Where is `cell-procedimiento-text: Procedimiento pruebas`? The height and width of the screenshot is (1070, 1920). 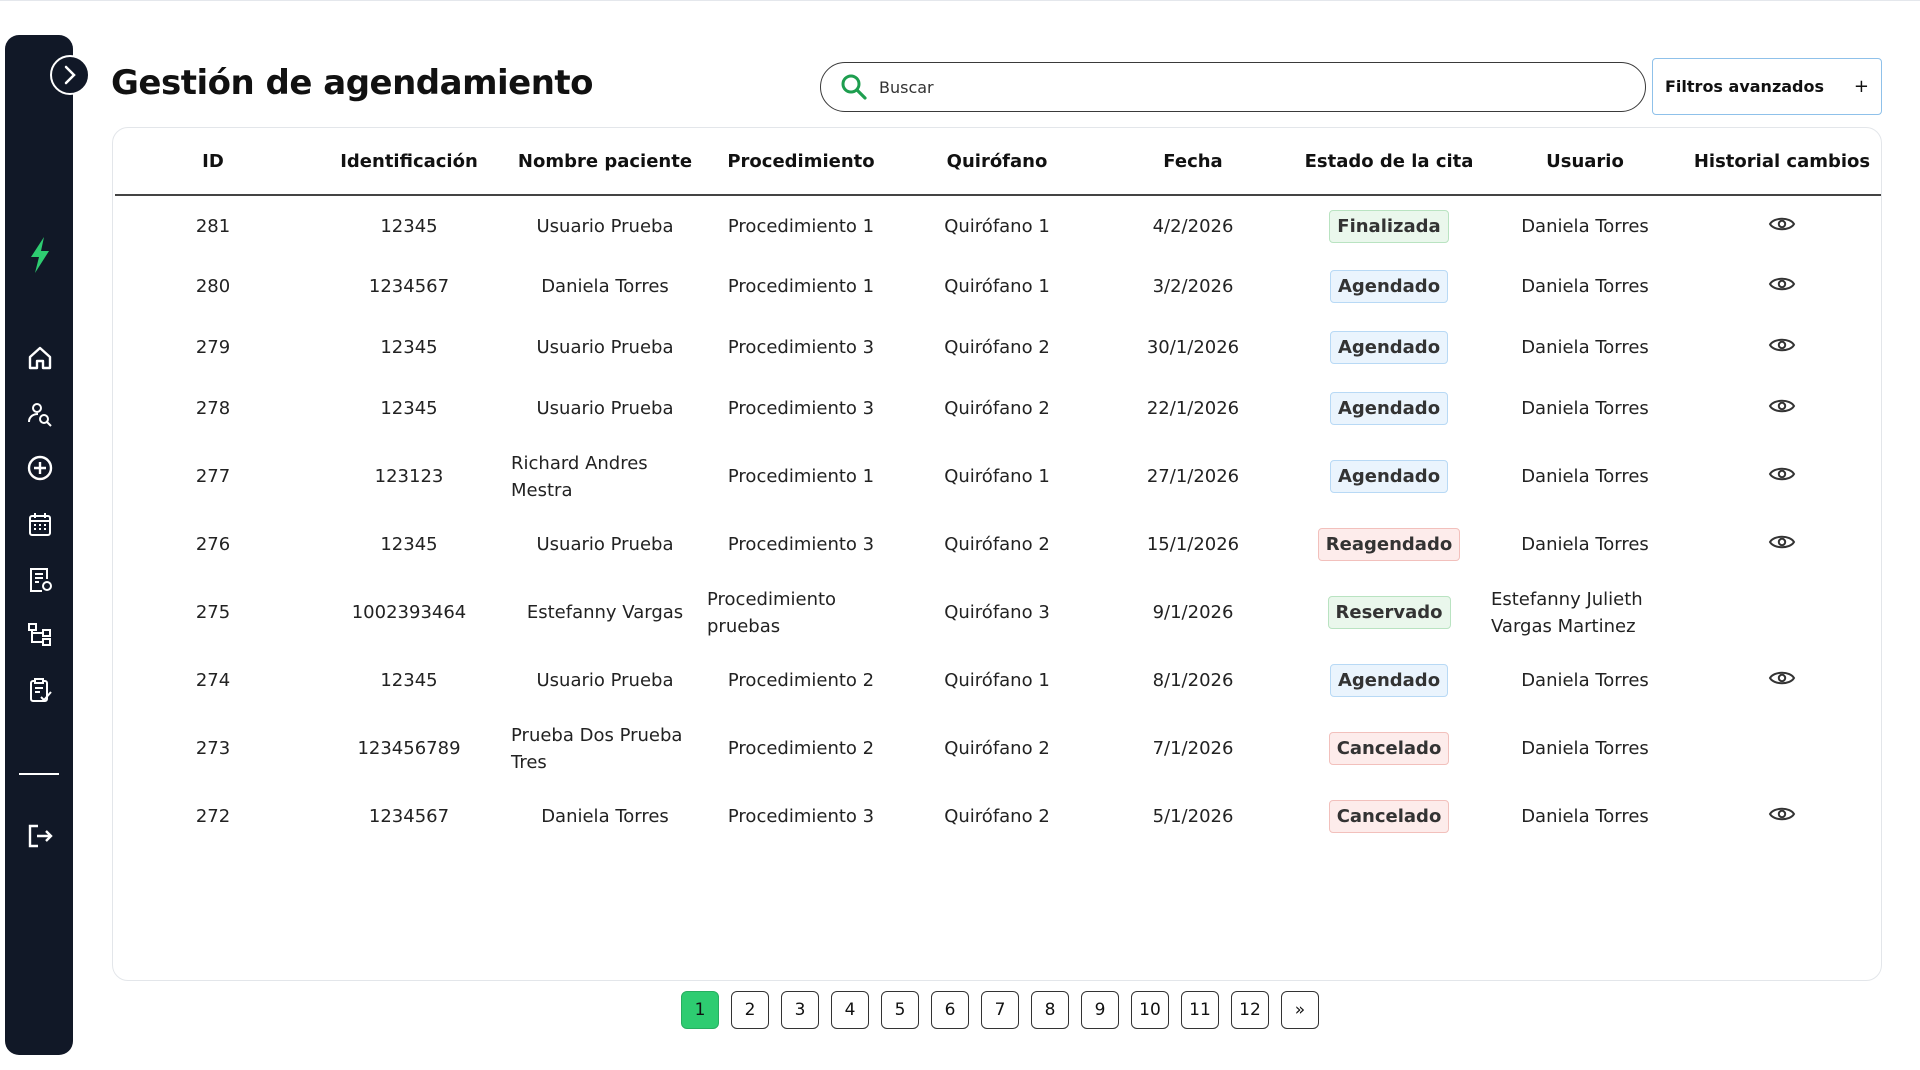
cell-procedimiento-text: Procedimiento pruebas is located at coordinates (772, 612).